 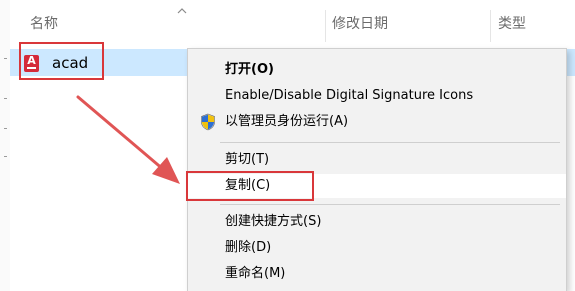 I want to click on uac-shield-icon, so click(x=208, y=122).